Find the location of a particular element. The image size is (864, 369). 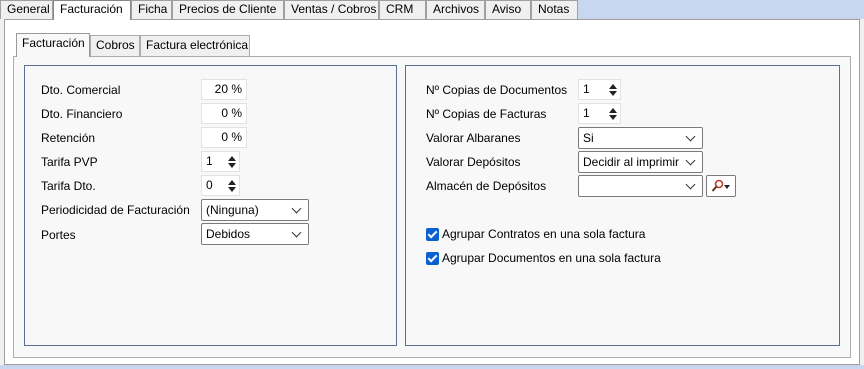

tarifa-pvp-value: 1 is located at coordinates (209, 161).